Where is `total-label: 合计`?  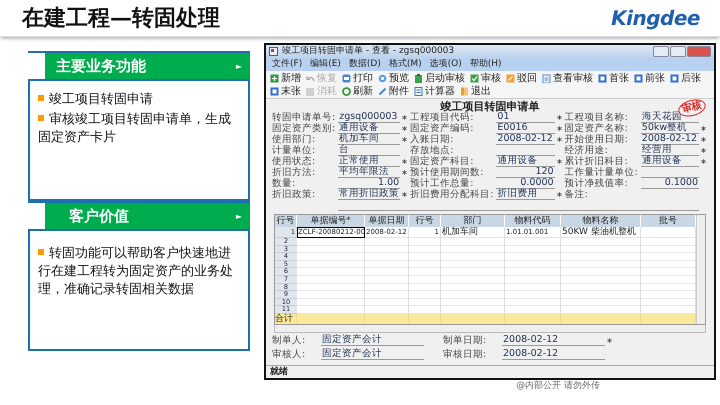
total-label: 合计 is located at coordinates (286, 319).